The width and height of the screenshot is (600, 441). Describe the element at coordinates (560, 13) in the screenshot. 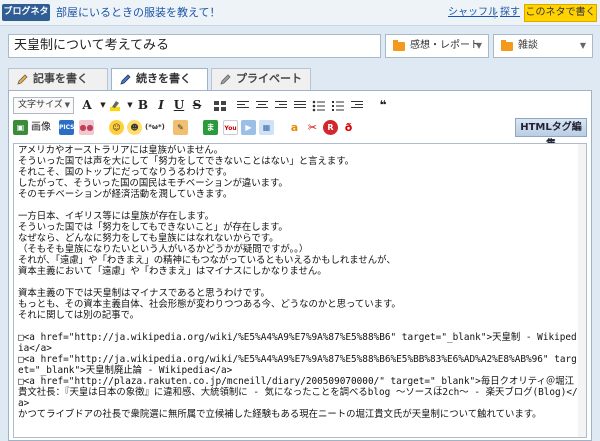

I see `use-topic-button: このネタで書く` at that location.